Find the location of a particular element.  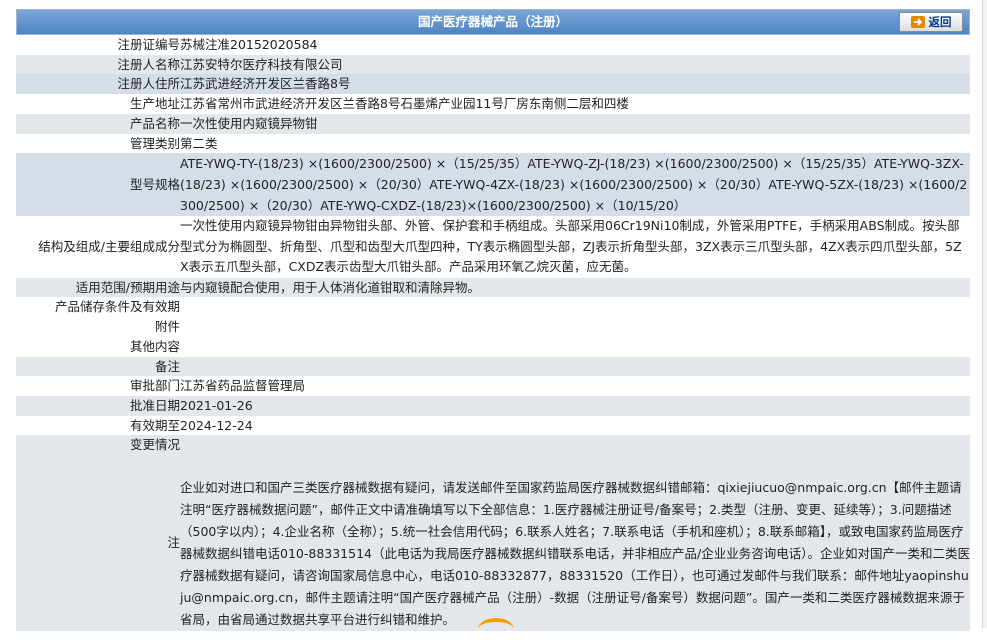

back-button-label: 返回 is located at coordinates (940, 22).